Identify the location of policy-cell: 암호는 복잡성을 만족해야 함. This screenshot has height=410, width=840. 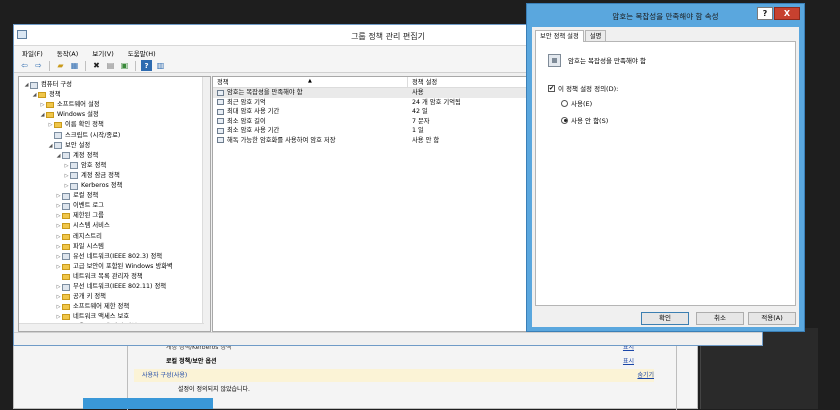
(310, 93).